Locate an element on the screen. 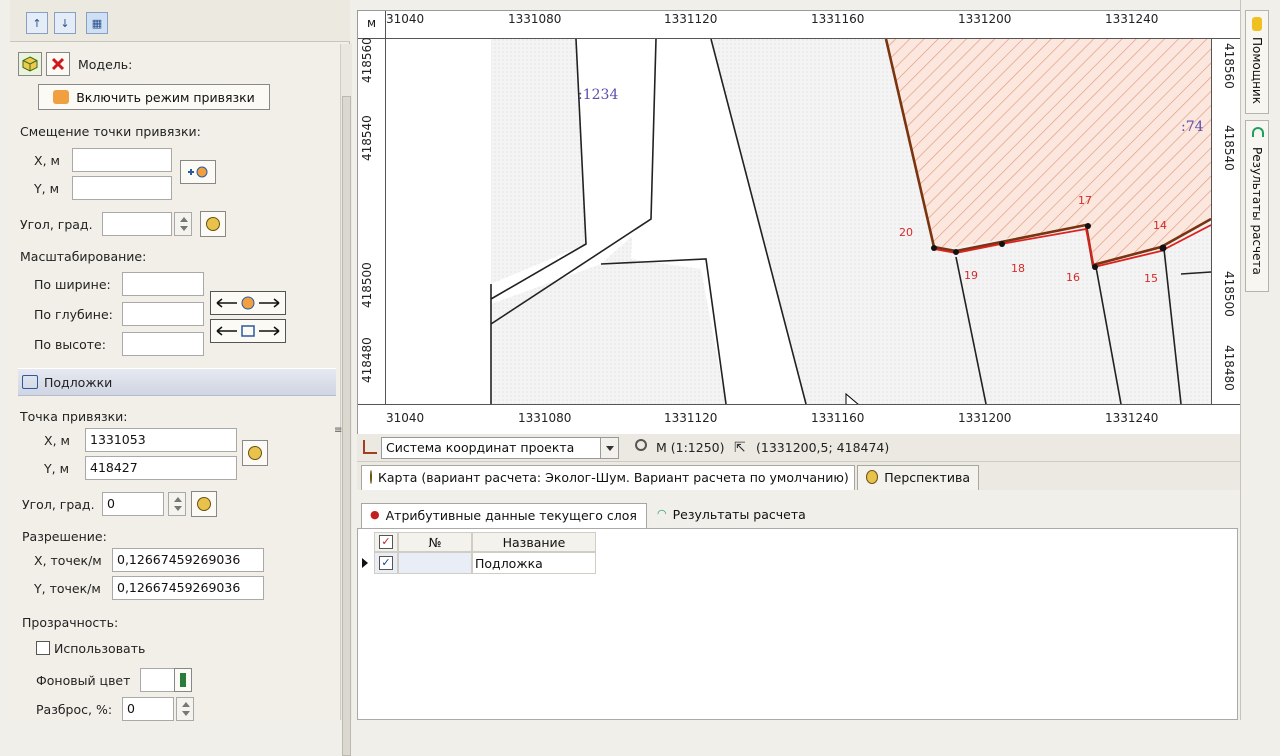 The image size is (1280, 756). use-transparency-checkbox is located at coordinates (43, 648).